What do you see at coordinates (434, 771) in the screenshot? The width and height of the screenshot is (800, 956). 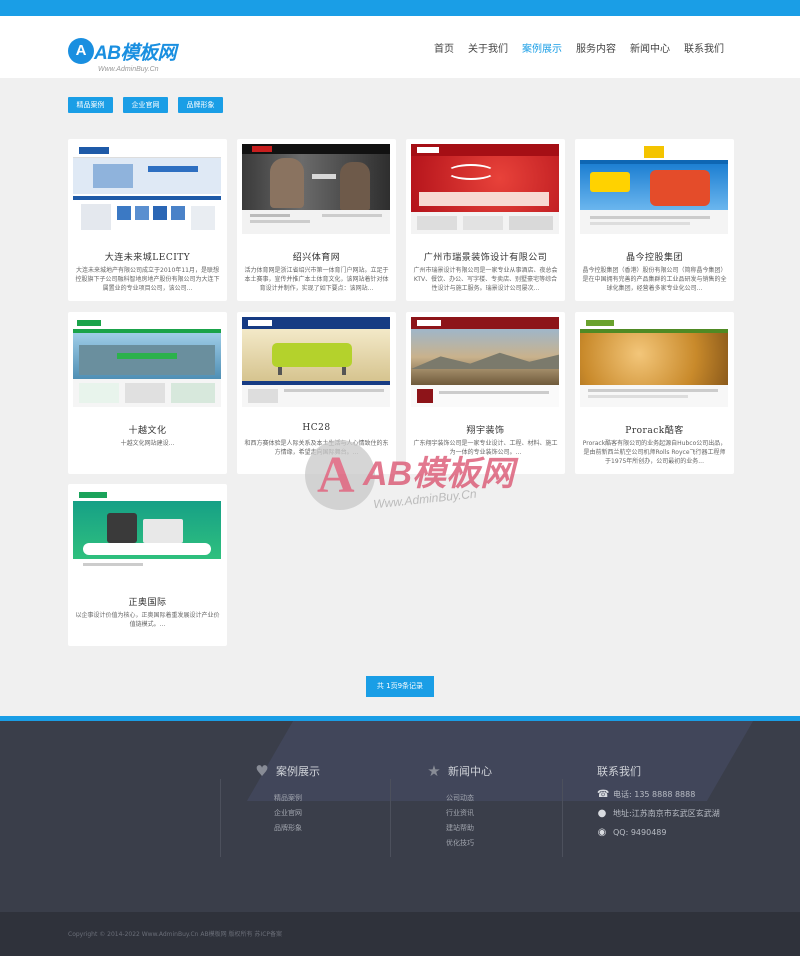 I see `star-icon: ★` at bounding box center [434, 771].